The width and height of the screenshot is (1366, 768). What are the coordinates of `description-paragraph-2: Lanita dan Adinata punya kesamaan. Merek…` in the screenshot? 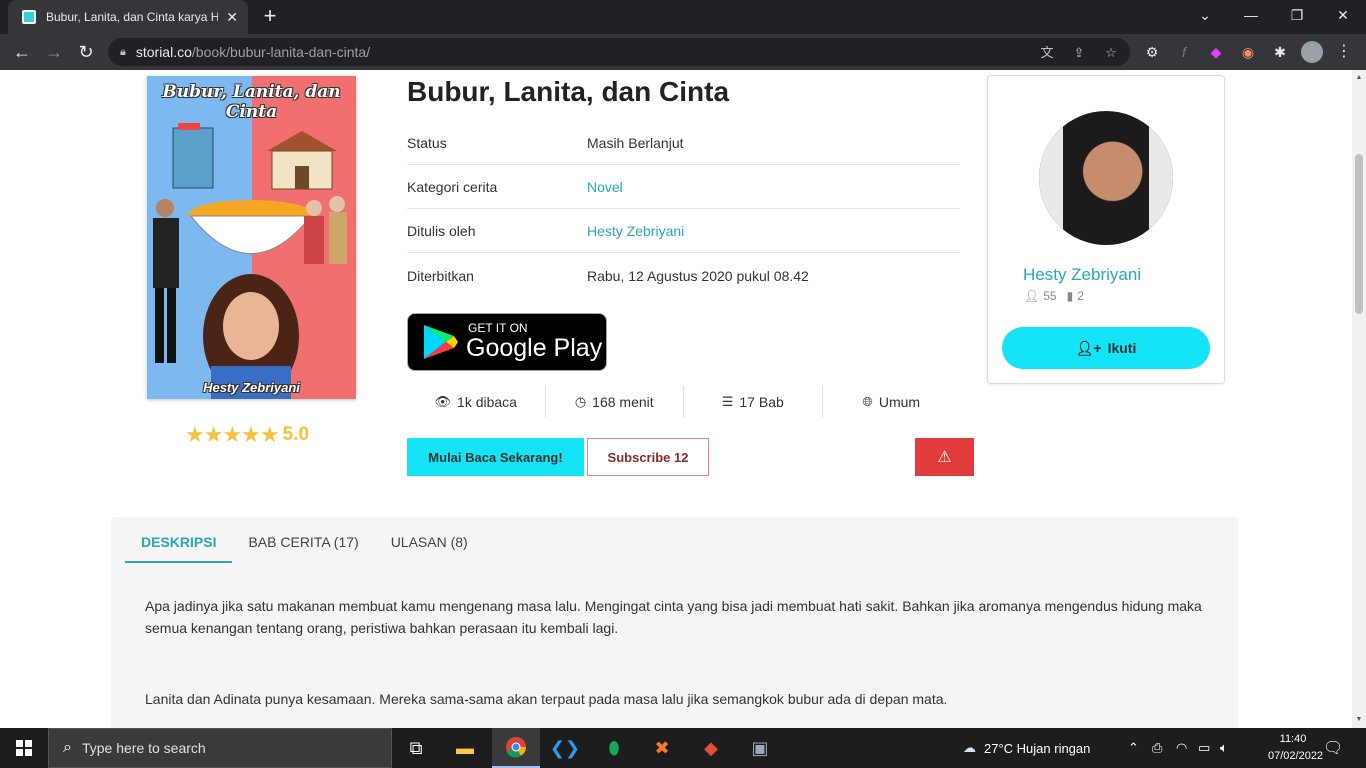 It's located at (546, 699).